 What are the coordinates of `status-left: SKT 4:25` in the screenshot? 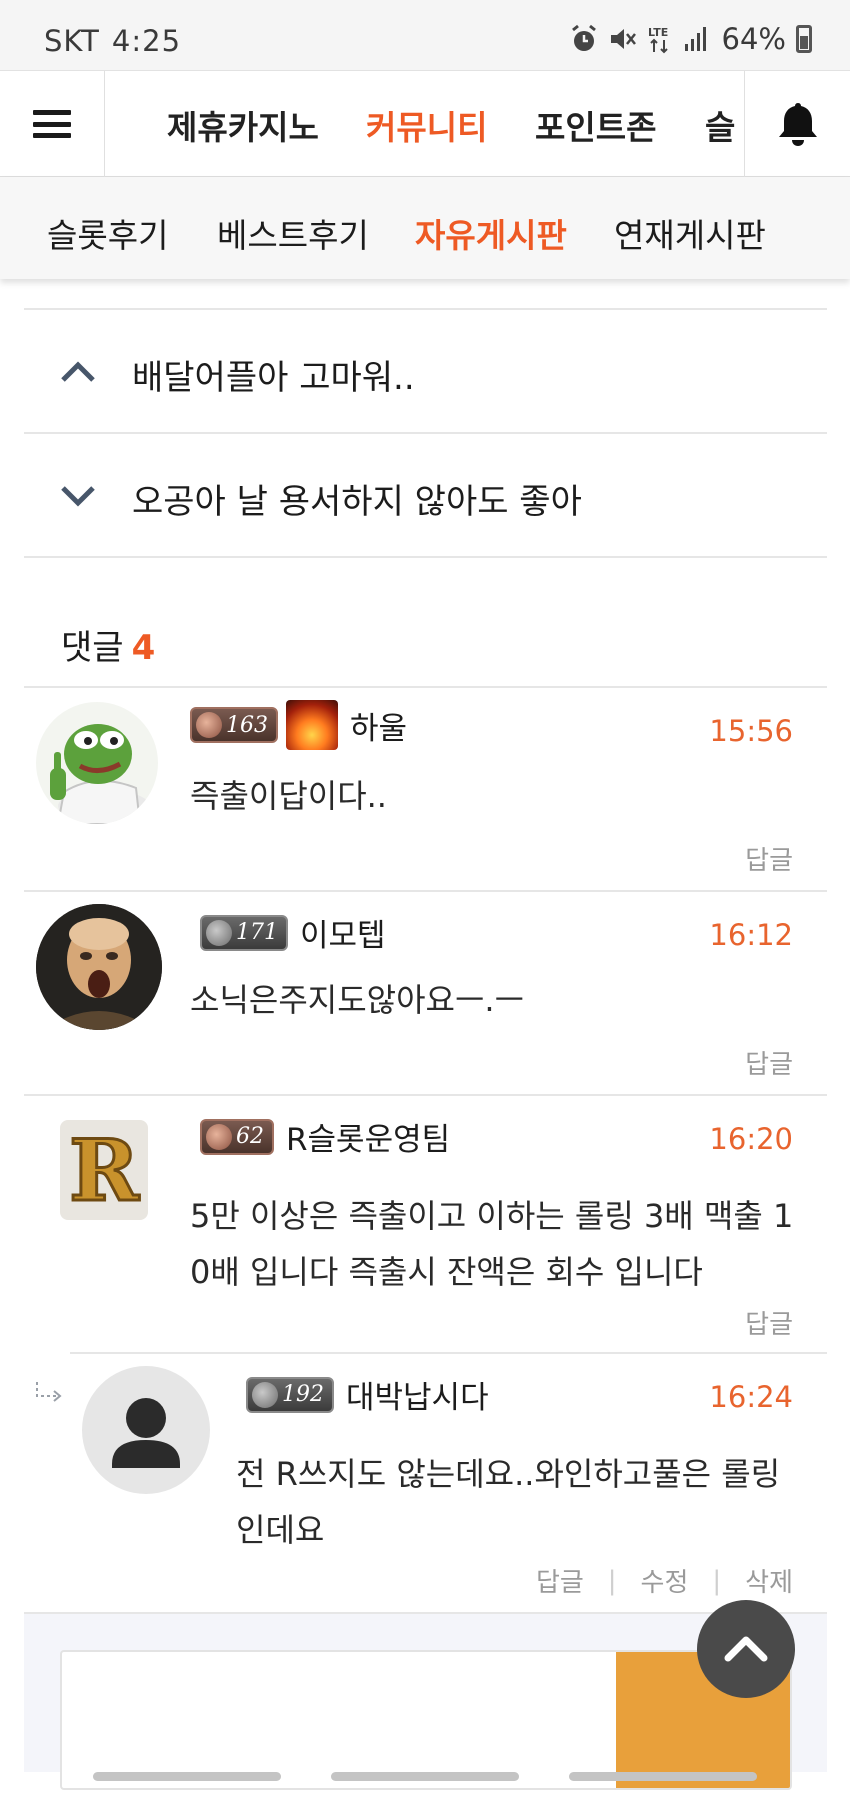 It's located at (112, 41).